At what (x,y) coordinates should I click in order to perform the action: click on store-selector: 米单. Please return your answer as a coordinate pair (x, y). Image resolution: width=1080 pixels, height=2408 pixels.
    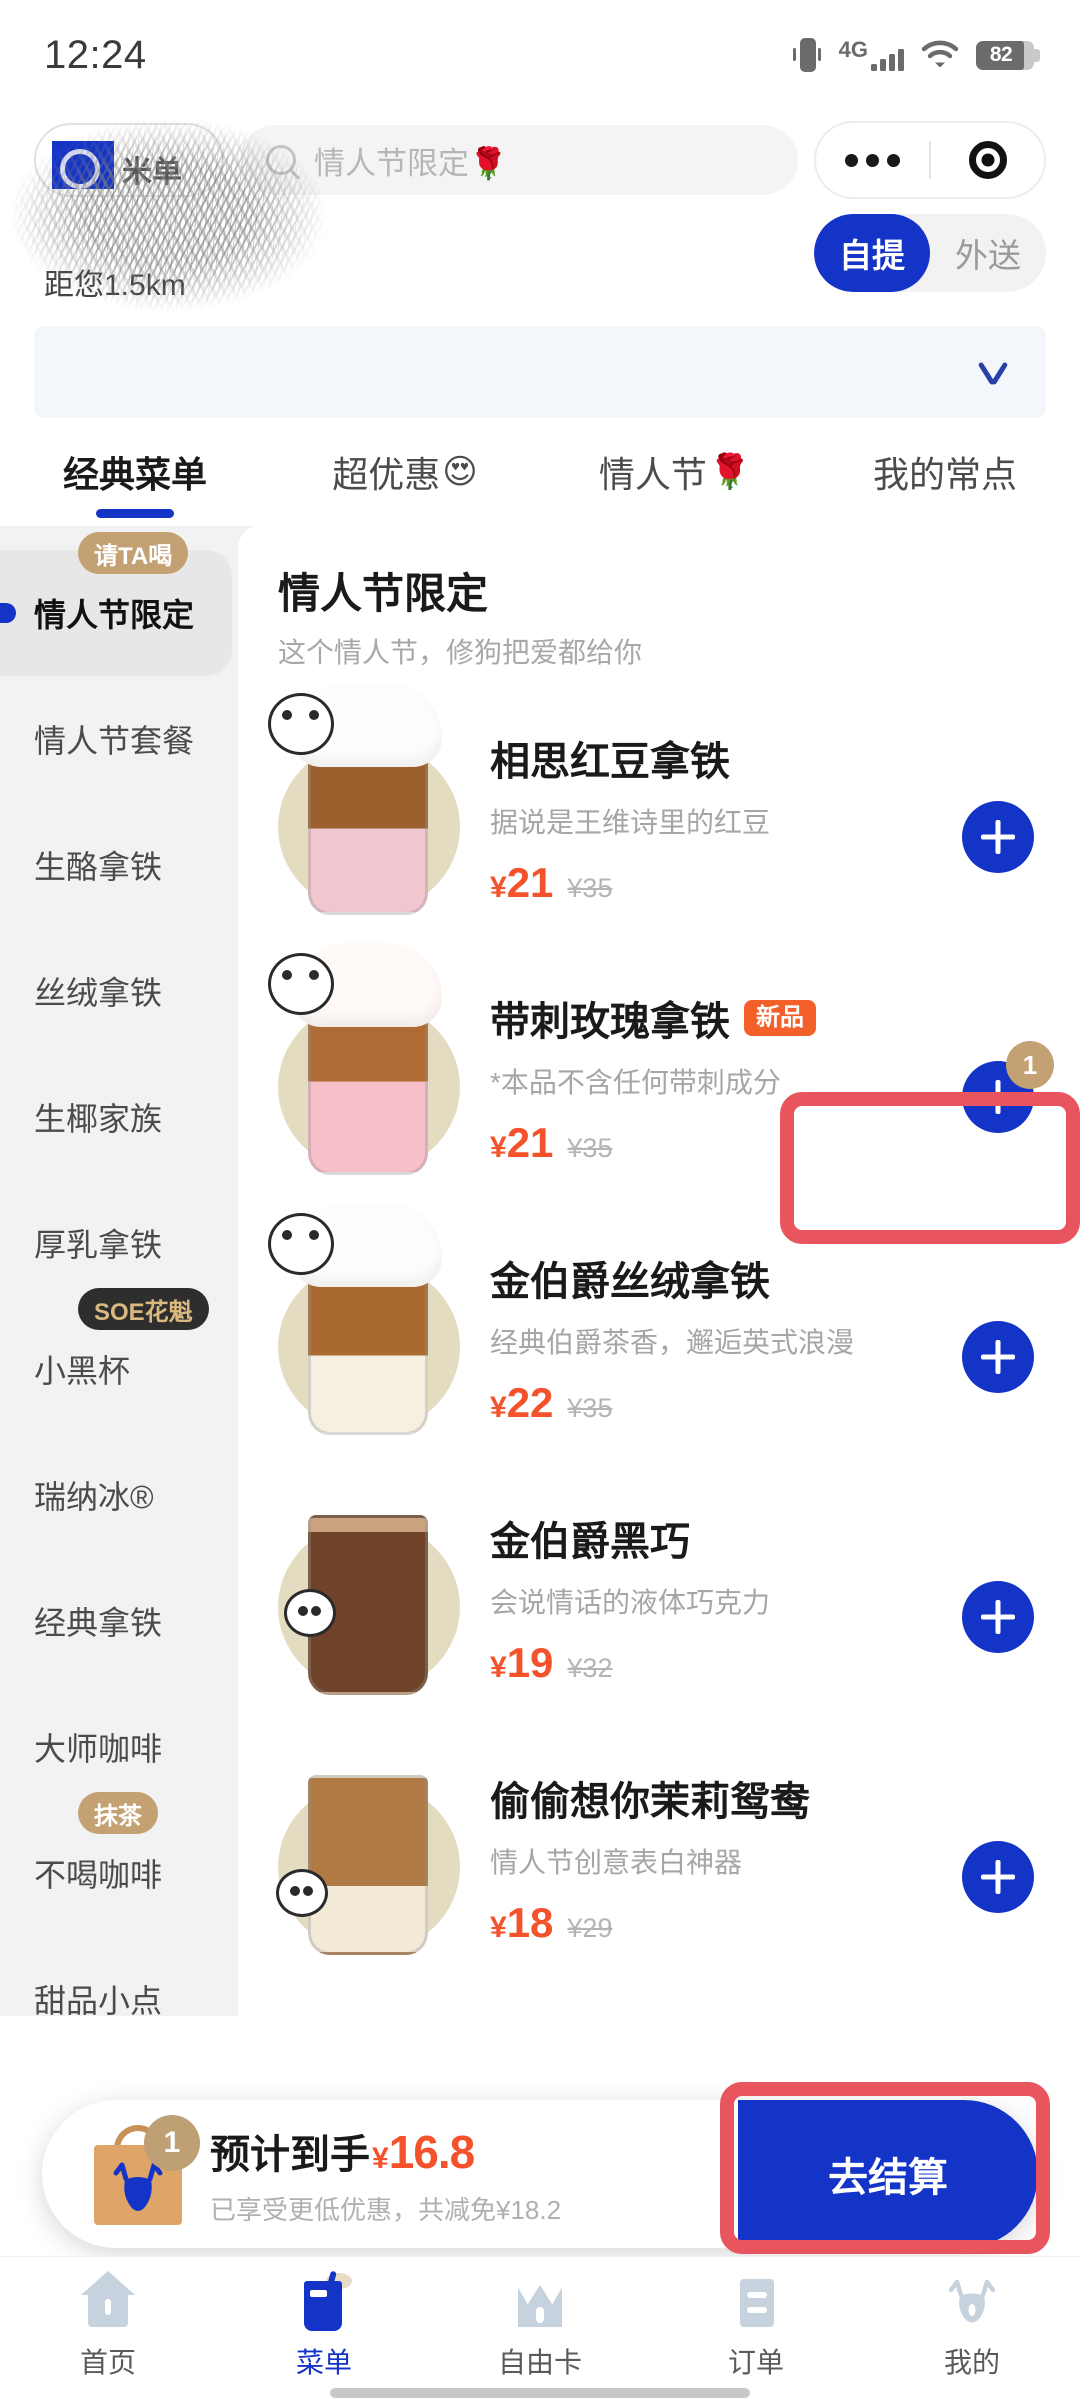
    Looking at the image, I should click on (129, 160).